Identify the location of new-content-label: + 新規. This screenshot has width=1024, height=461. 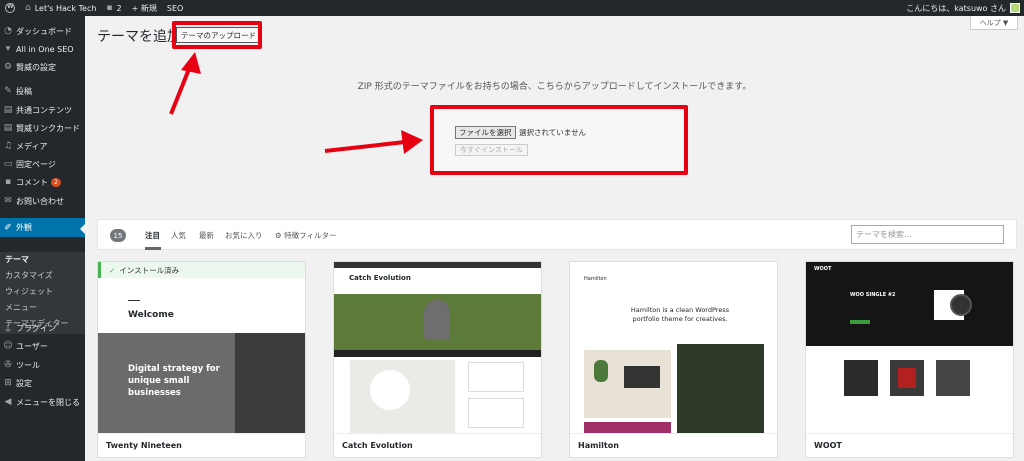
(144, 8).